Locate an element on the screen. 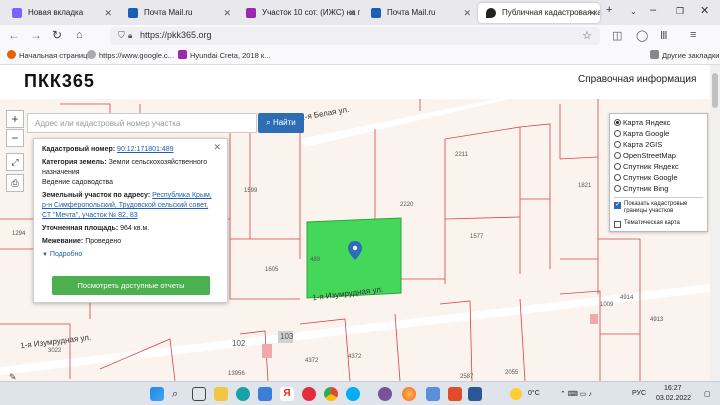 This screenshot has height=405, width=720. search-icon: ⌕ is located at coordinates (179, 394).